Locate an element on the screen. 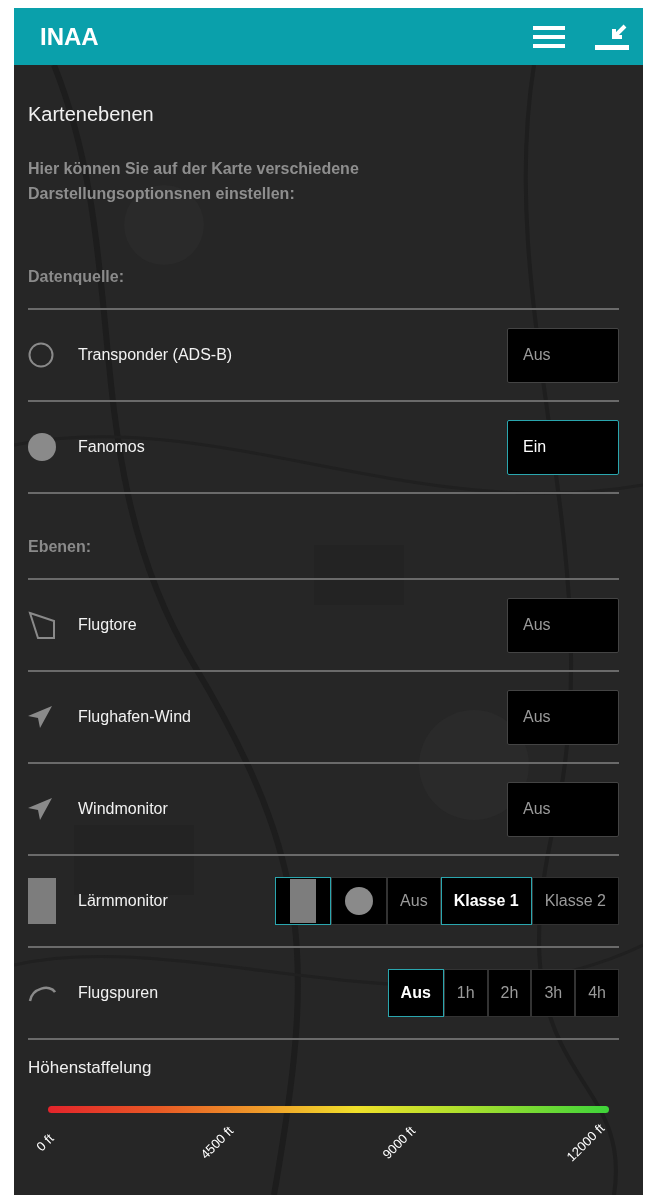 This screenshot has height=1195, width=649. section-label: Datenquelle: is located at coordinates (323, 289).